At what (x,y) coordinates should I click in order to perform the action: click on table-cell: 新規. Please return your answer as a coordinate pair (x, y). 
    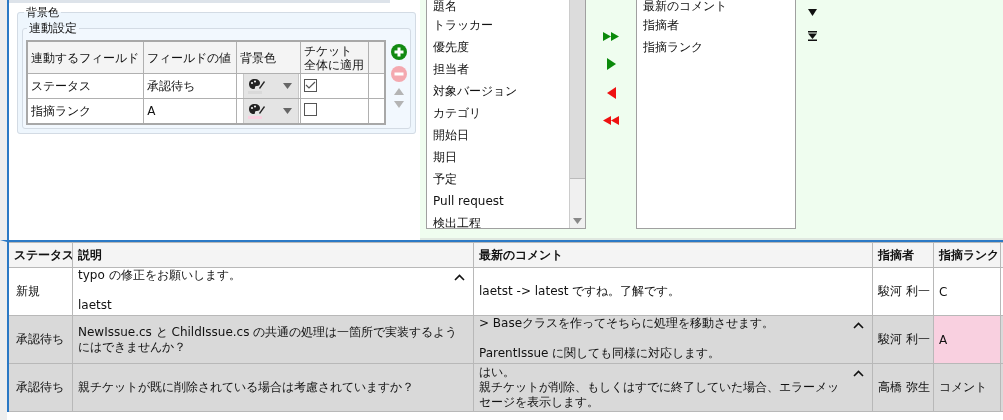
    Looking at the image, I should click on (40, 291).